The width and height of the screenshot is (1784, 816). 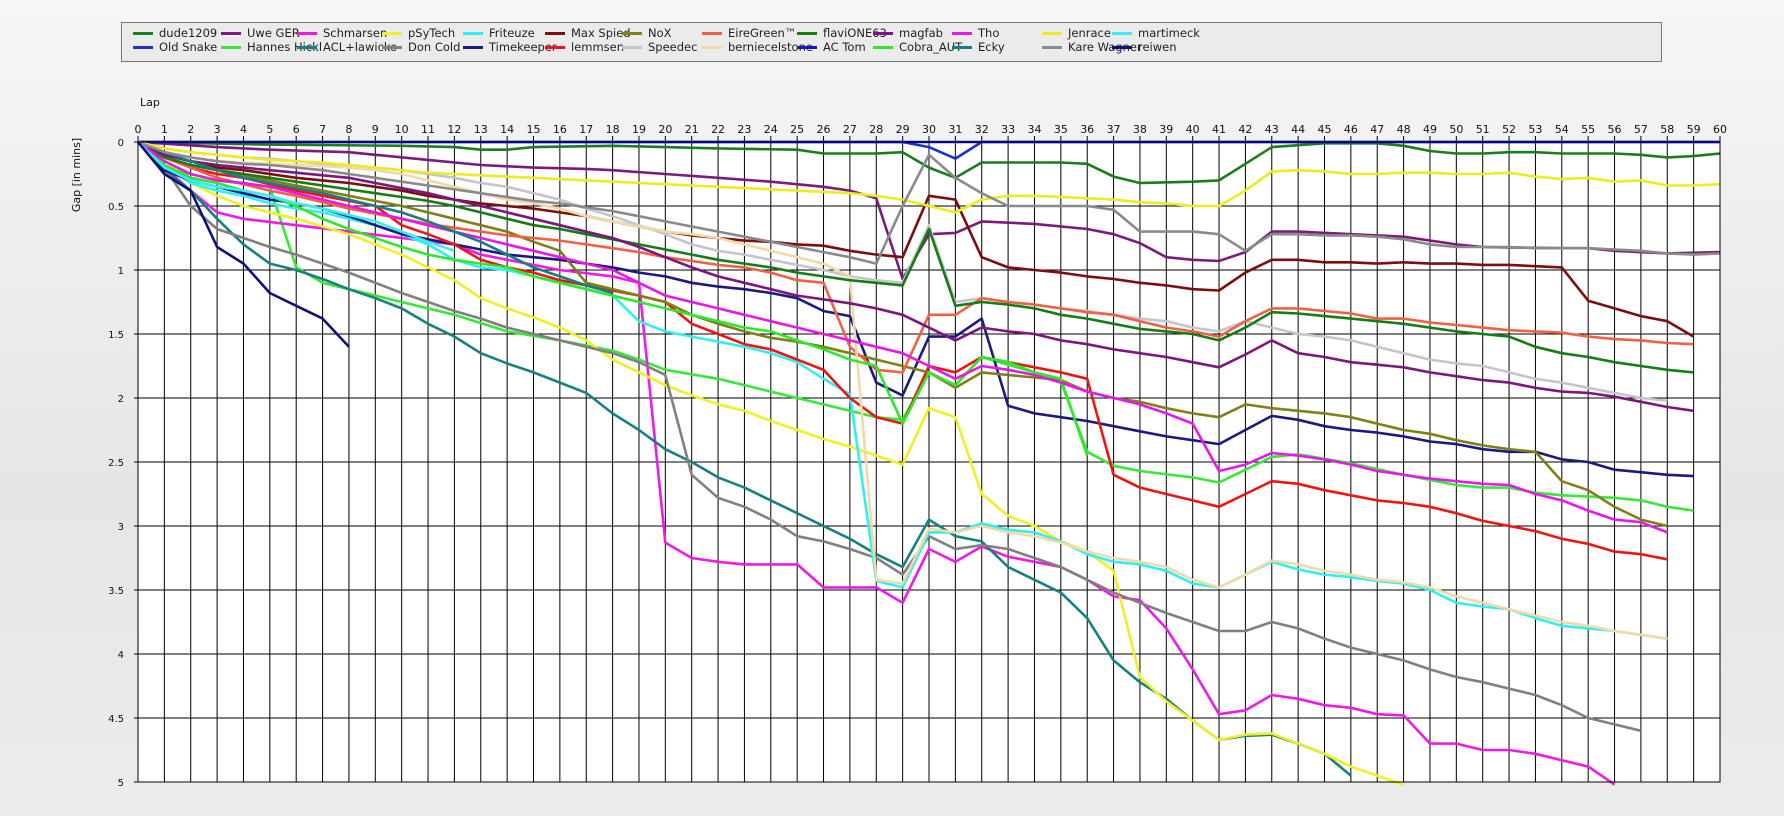 What do you see at coordinates (955, 129) in the screenshot?
I see `x-tick-label: 31` at bounding box center [955, 129].